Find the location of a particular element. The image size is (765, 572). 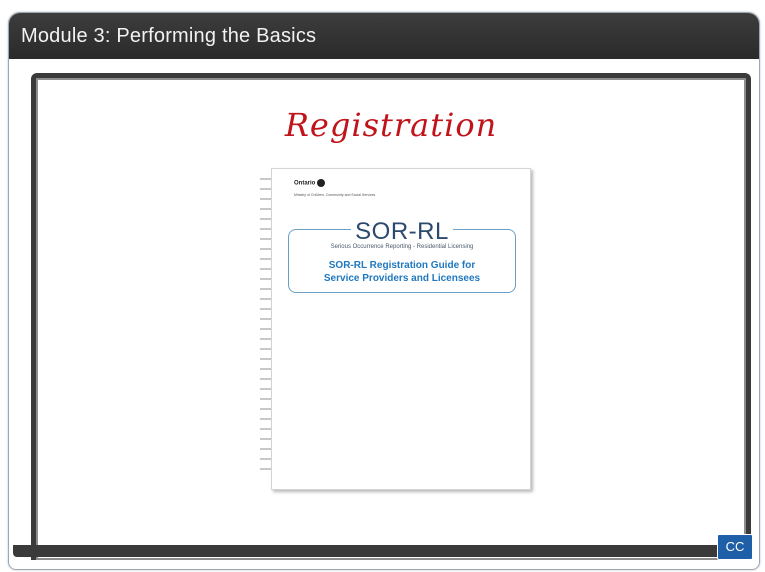

closed-captions-button: CC is located at coordinates (735, 547).